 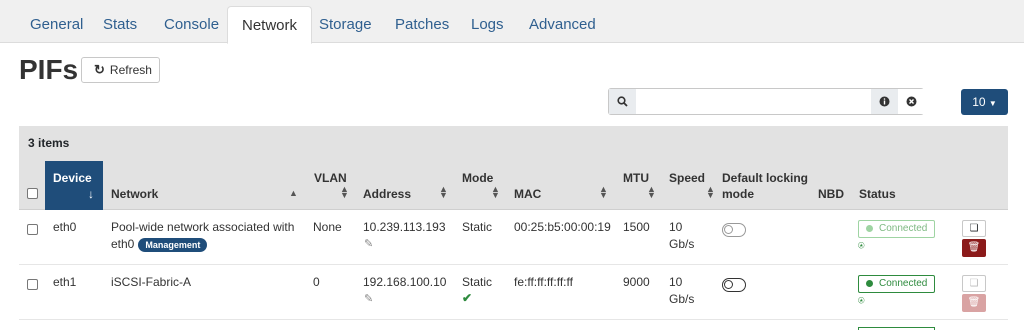 I want to click on refresh-button: ↻ Refresh, so click(x=120, y=70).